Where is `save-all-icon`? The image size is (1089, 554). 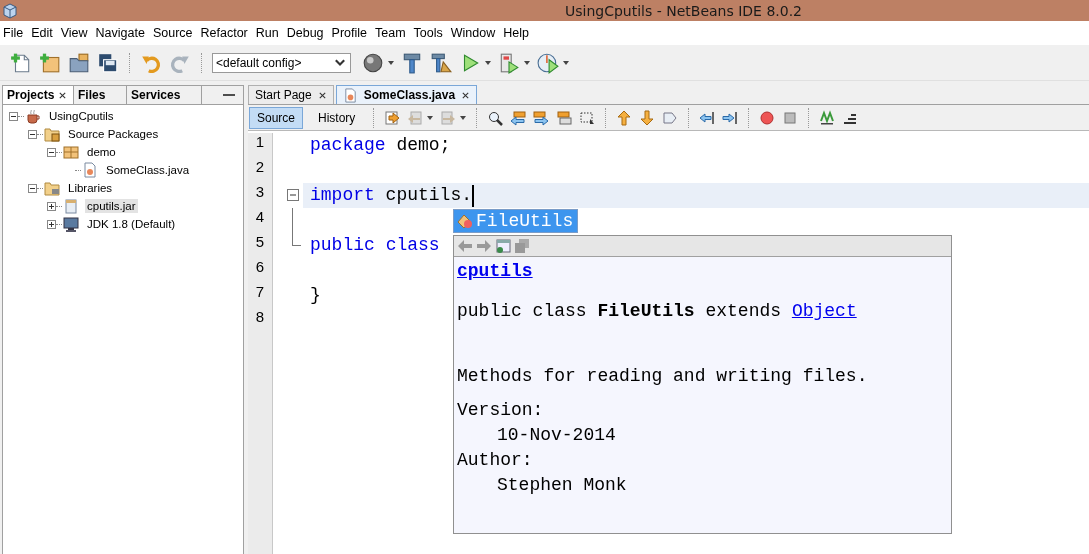
save-all-icon is located at coordinates (108, 62).